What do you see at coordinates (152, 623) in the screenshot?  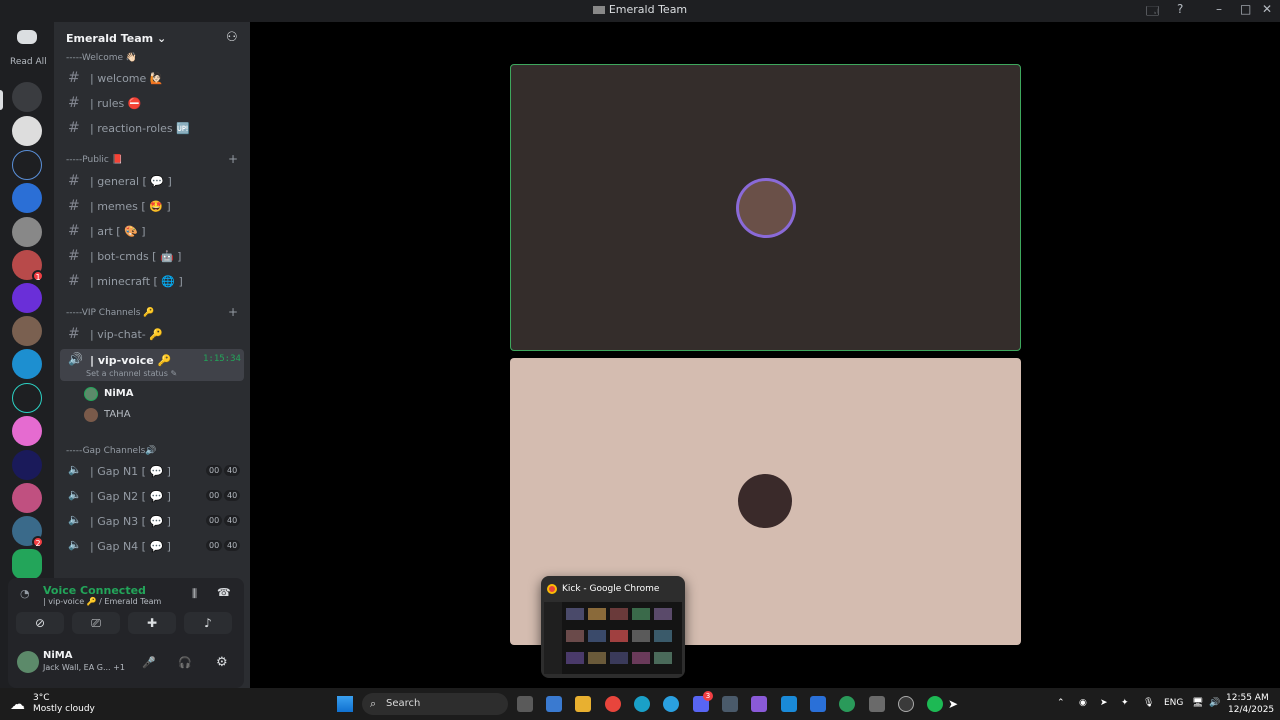 I see `activities-button: ✚` at bounding box center [152, 623].